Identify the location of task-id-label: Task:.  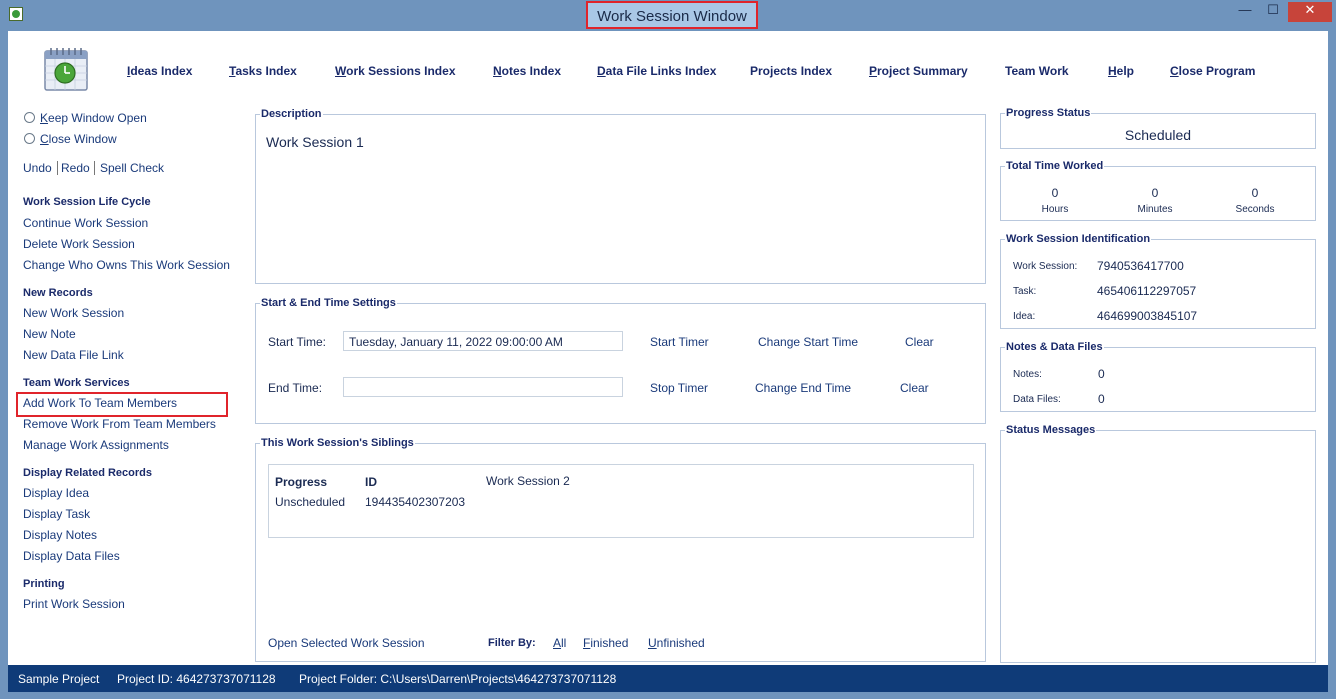
(1025, 291).